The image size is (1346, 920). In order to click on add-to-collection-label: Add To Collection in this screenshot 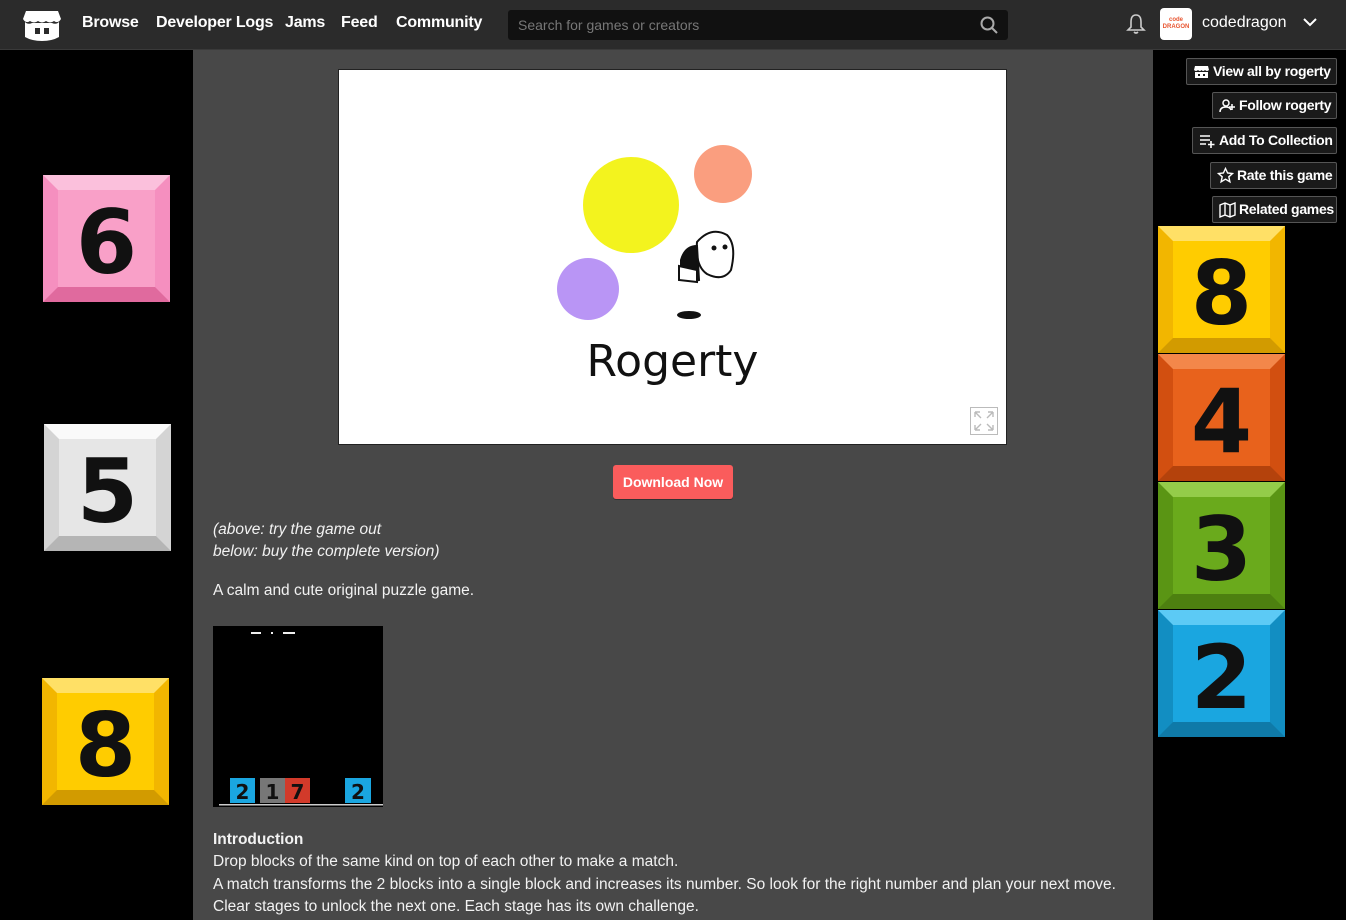, I will do `click(1276, 140)`.